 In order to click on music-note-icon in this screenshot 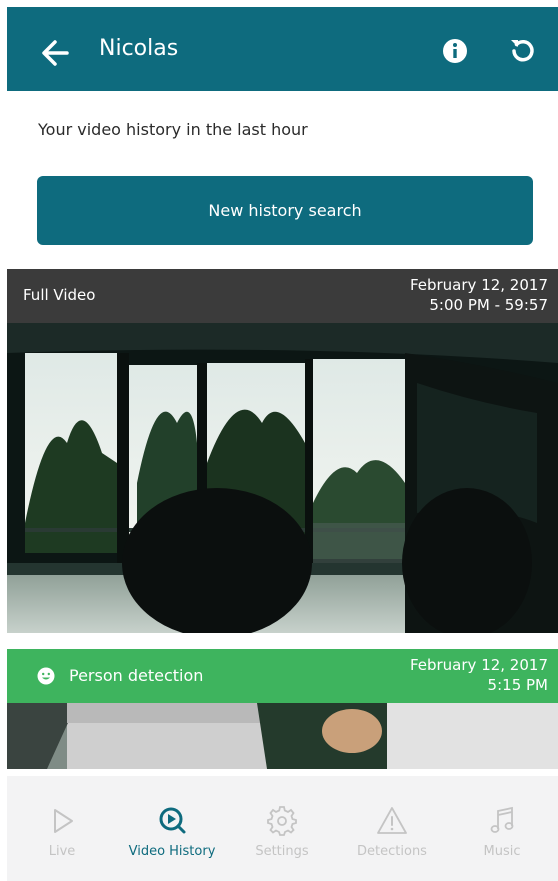, I will do `click(502, 819)`.